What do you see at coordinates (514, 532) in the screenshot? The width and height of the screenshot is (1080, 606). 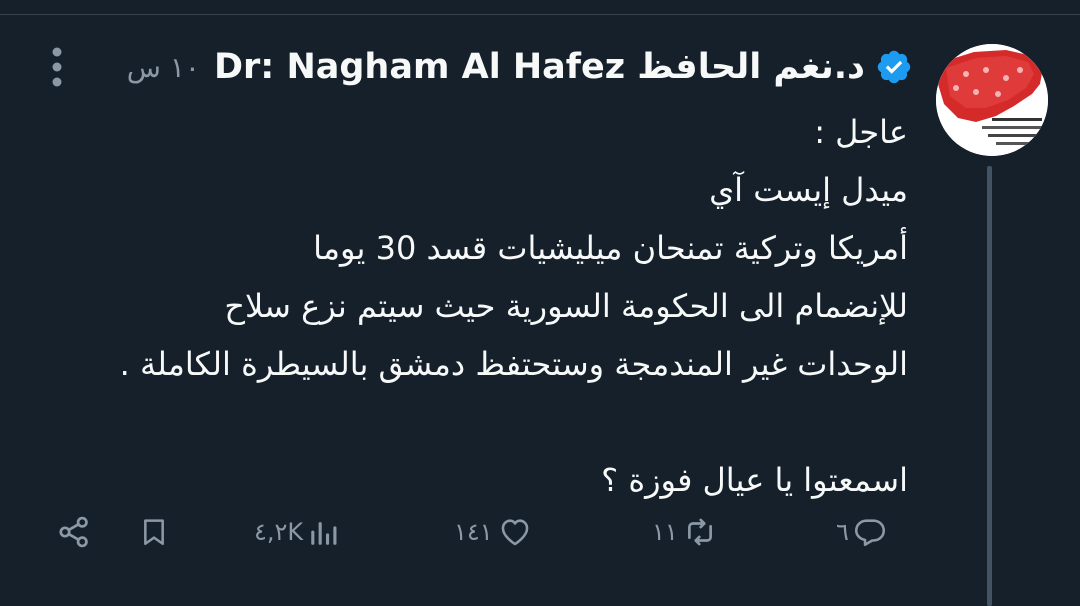 I see `heart-icon` at bounding box center [514, 532].